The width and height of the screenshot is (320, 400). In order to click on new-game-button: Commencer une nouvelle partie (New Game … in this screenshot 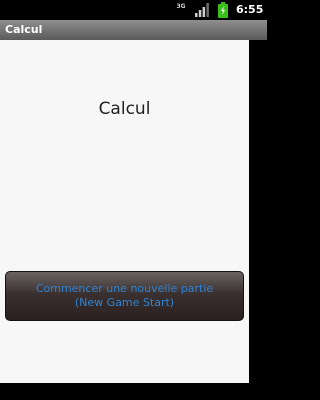, I will do `click(124, 296)`.